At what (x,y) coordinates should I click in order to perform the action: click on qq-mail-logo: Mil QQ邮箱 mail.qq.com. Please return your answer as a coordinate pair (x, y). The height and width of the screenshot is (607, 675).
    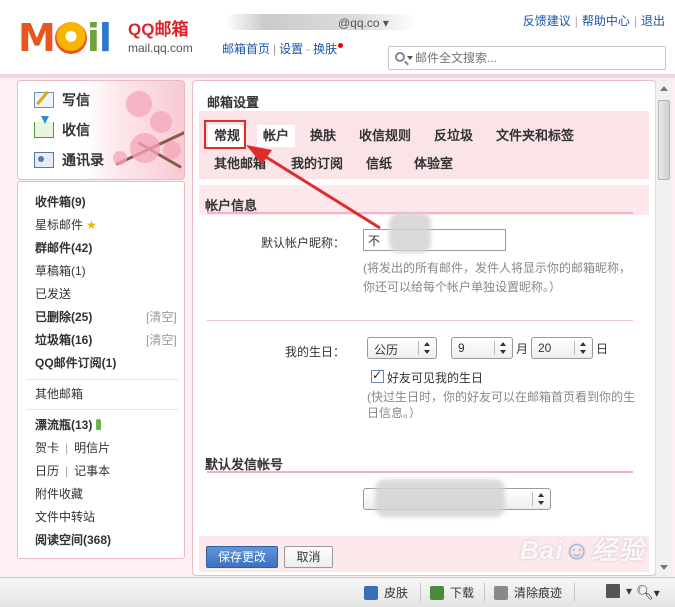
    Looking at the image, I should click on (105, 38).